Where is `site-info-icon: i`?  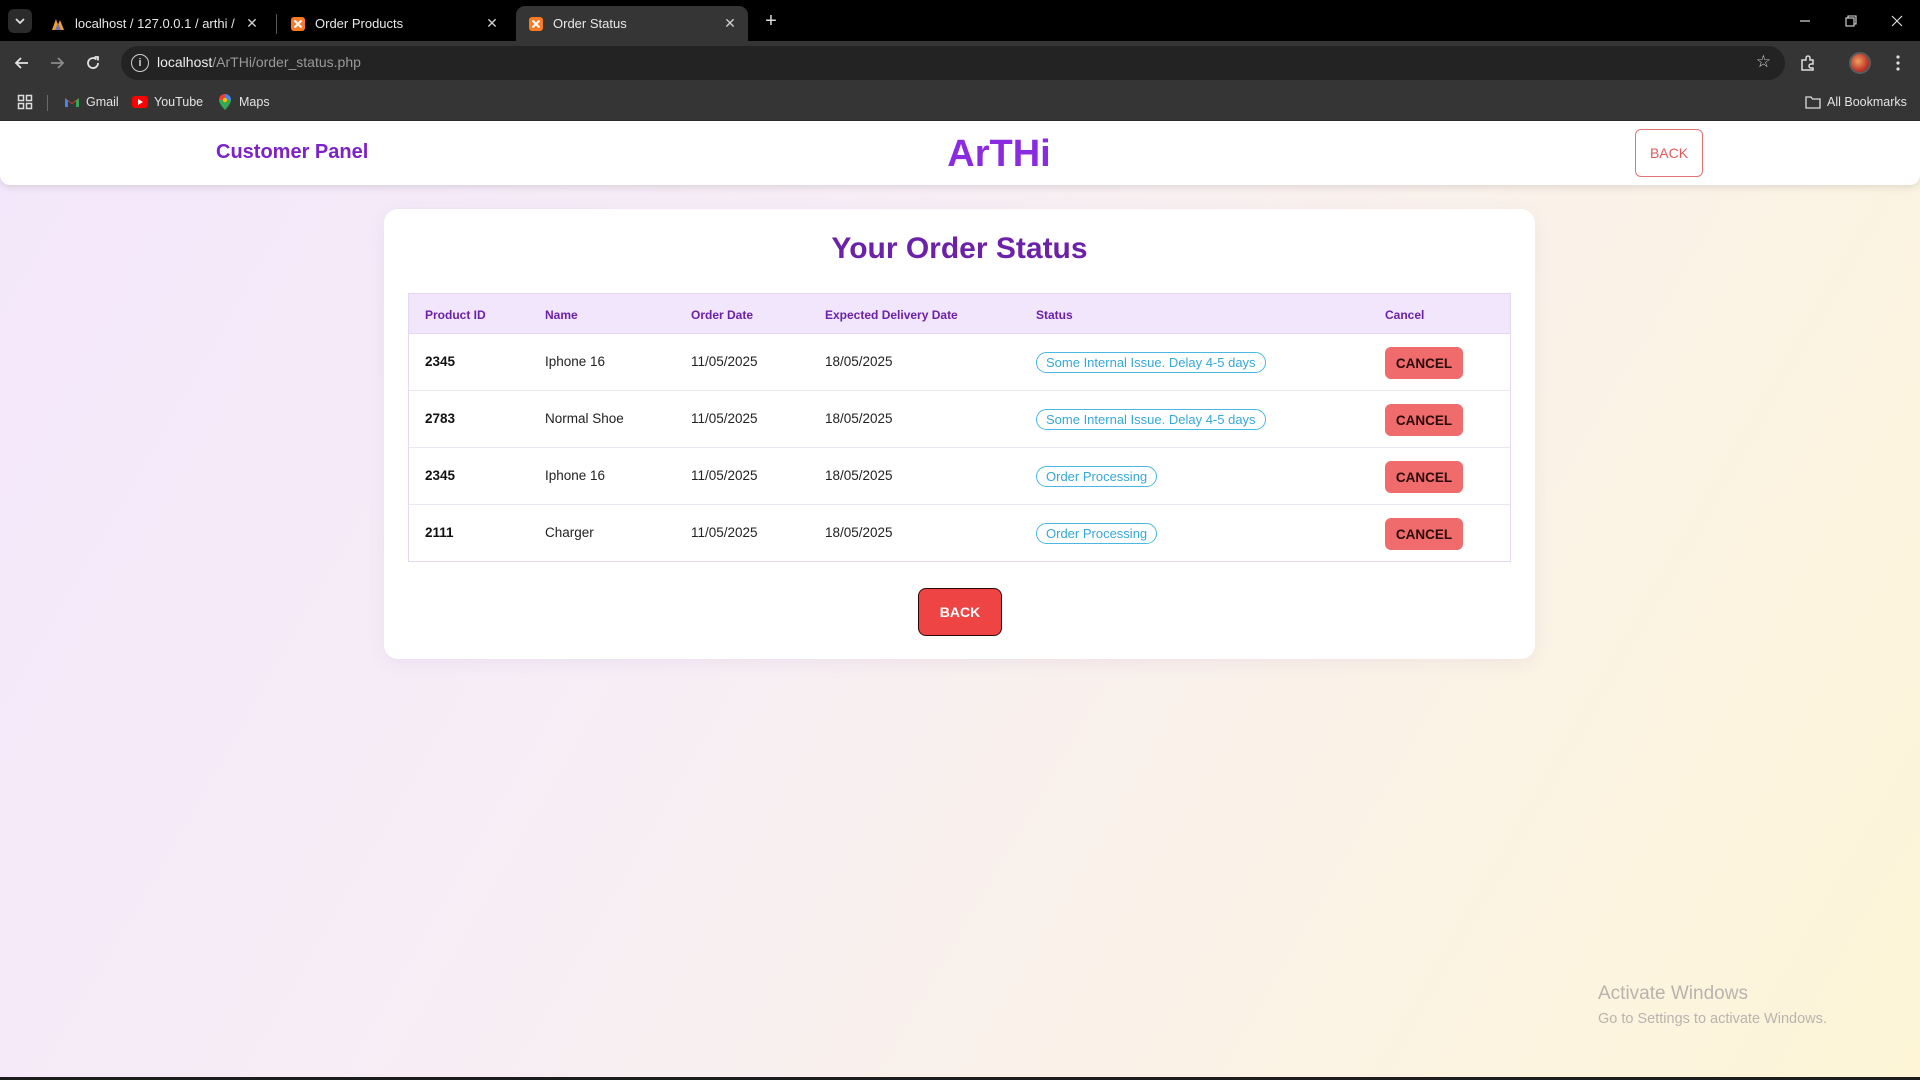 site-info-icon: i is located at coordinates (140, 63).